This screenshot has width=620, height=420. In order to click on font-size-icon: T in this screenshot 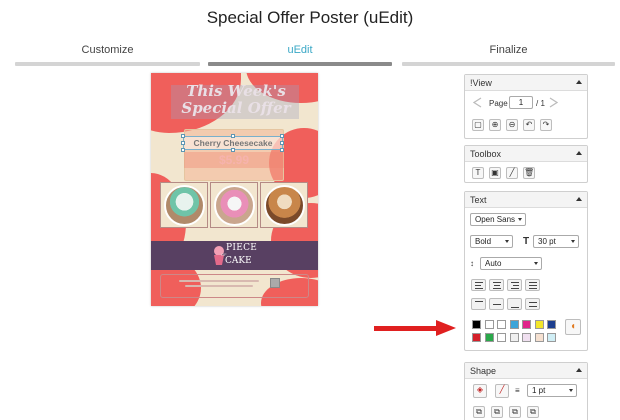, I will do `click(526, 241)`.